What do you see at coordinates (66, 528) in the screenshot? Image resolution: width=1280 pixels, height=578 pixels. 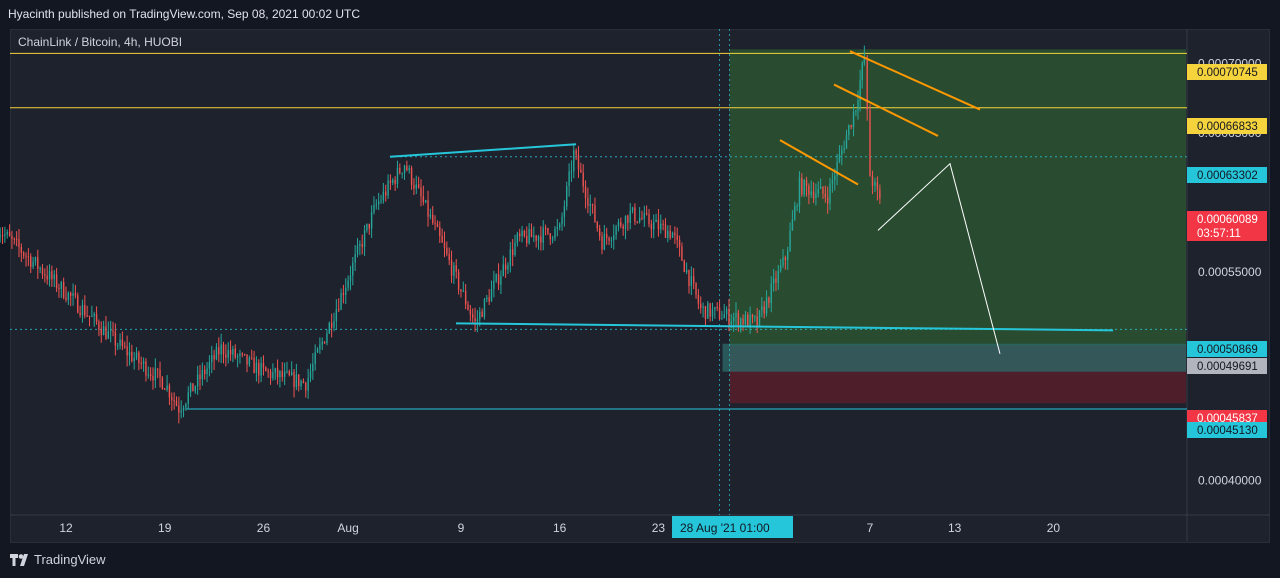 I see `time-axis-tick-label: 12` at bounding box center [66, 528].